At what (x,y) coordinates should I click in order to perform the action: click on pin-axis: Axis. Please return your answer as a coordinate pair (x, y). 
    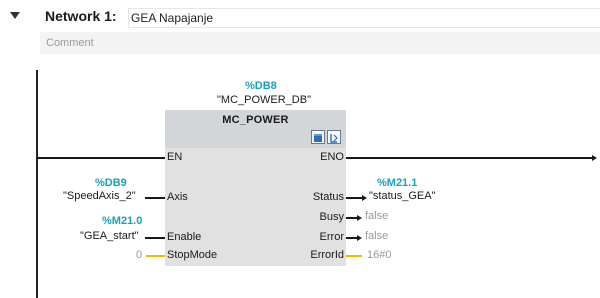
    Looking at the image, I should click on (177, 197).